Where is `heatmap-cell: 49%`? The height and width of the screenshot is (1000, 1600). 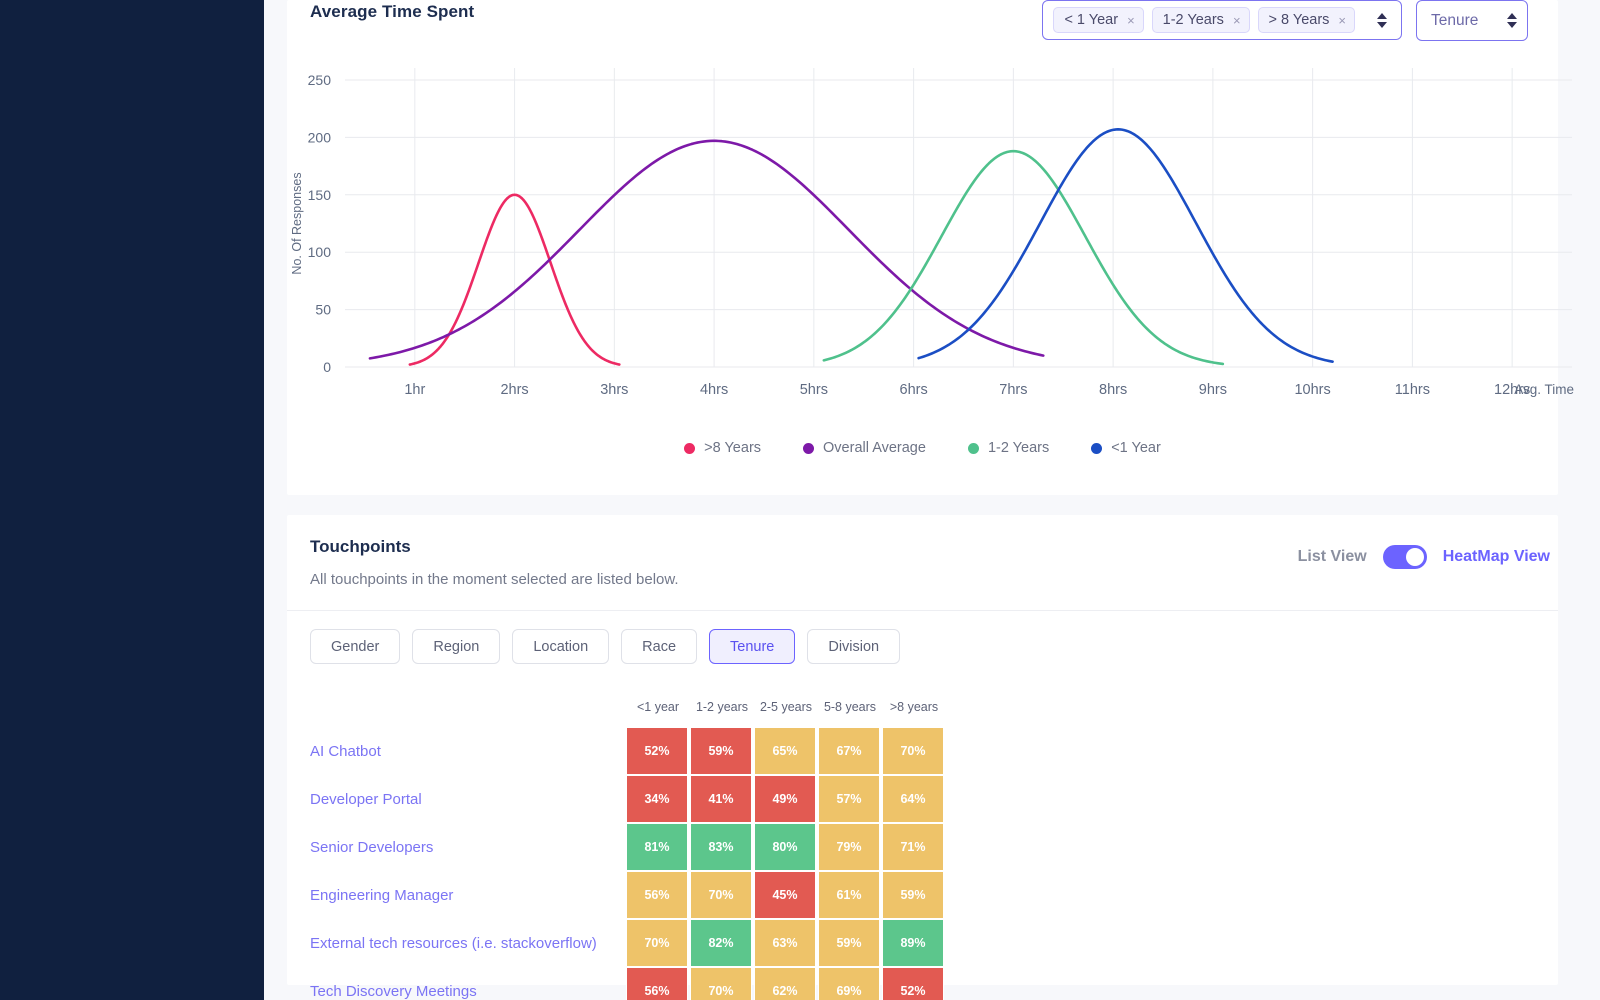 heatmap-cell: 49% is located at coordinates (785, 799).